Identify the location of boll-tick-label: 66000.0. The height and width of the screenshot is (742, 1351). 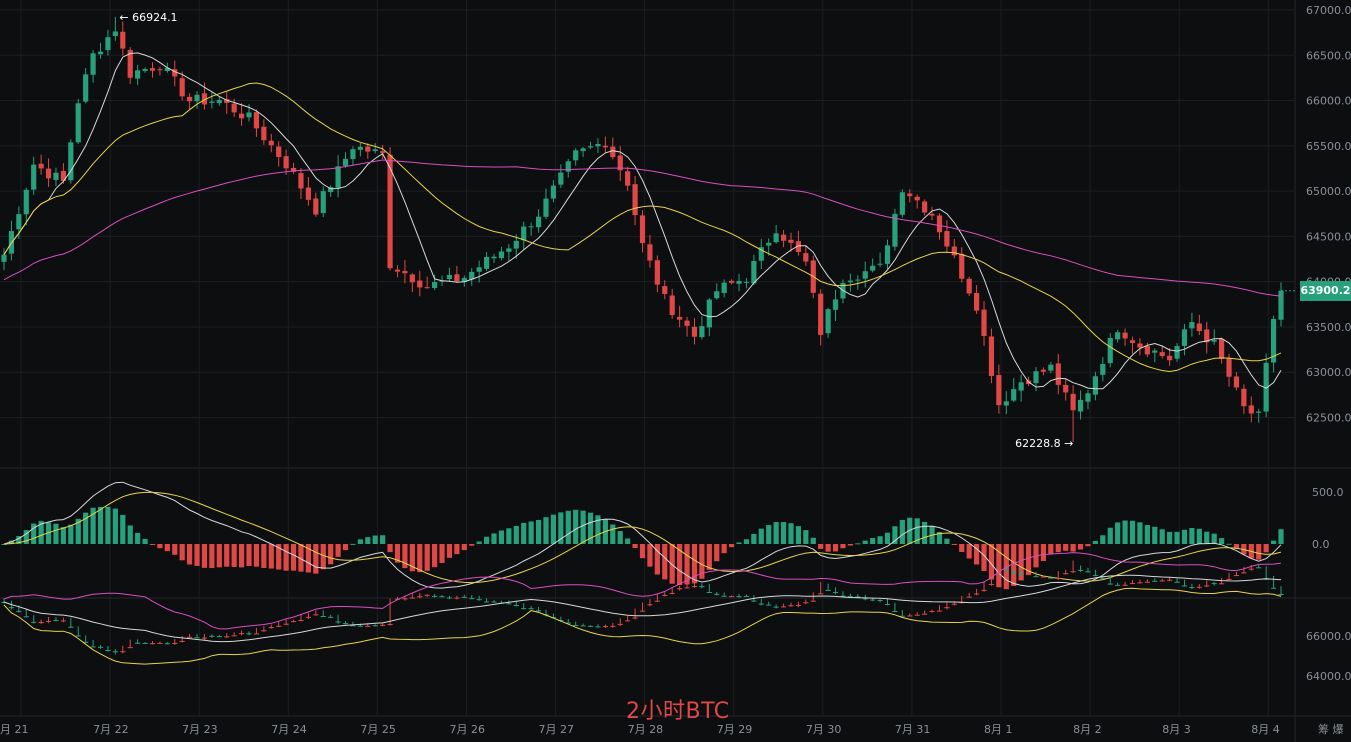
(1328, 636).